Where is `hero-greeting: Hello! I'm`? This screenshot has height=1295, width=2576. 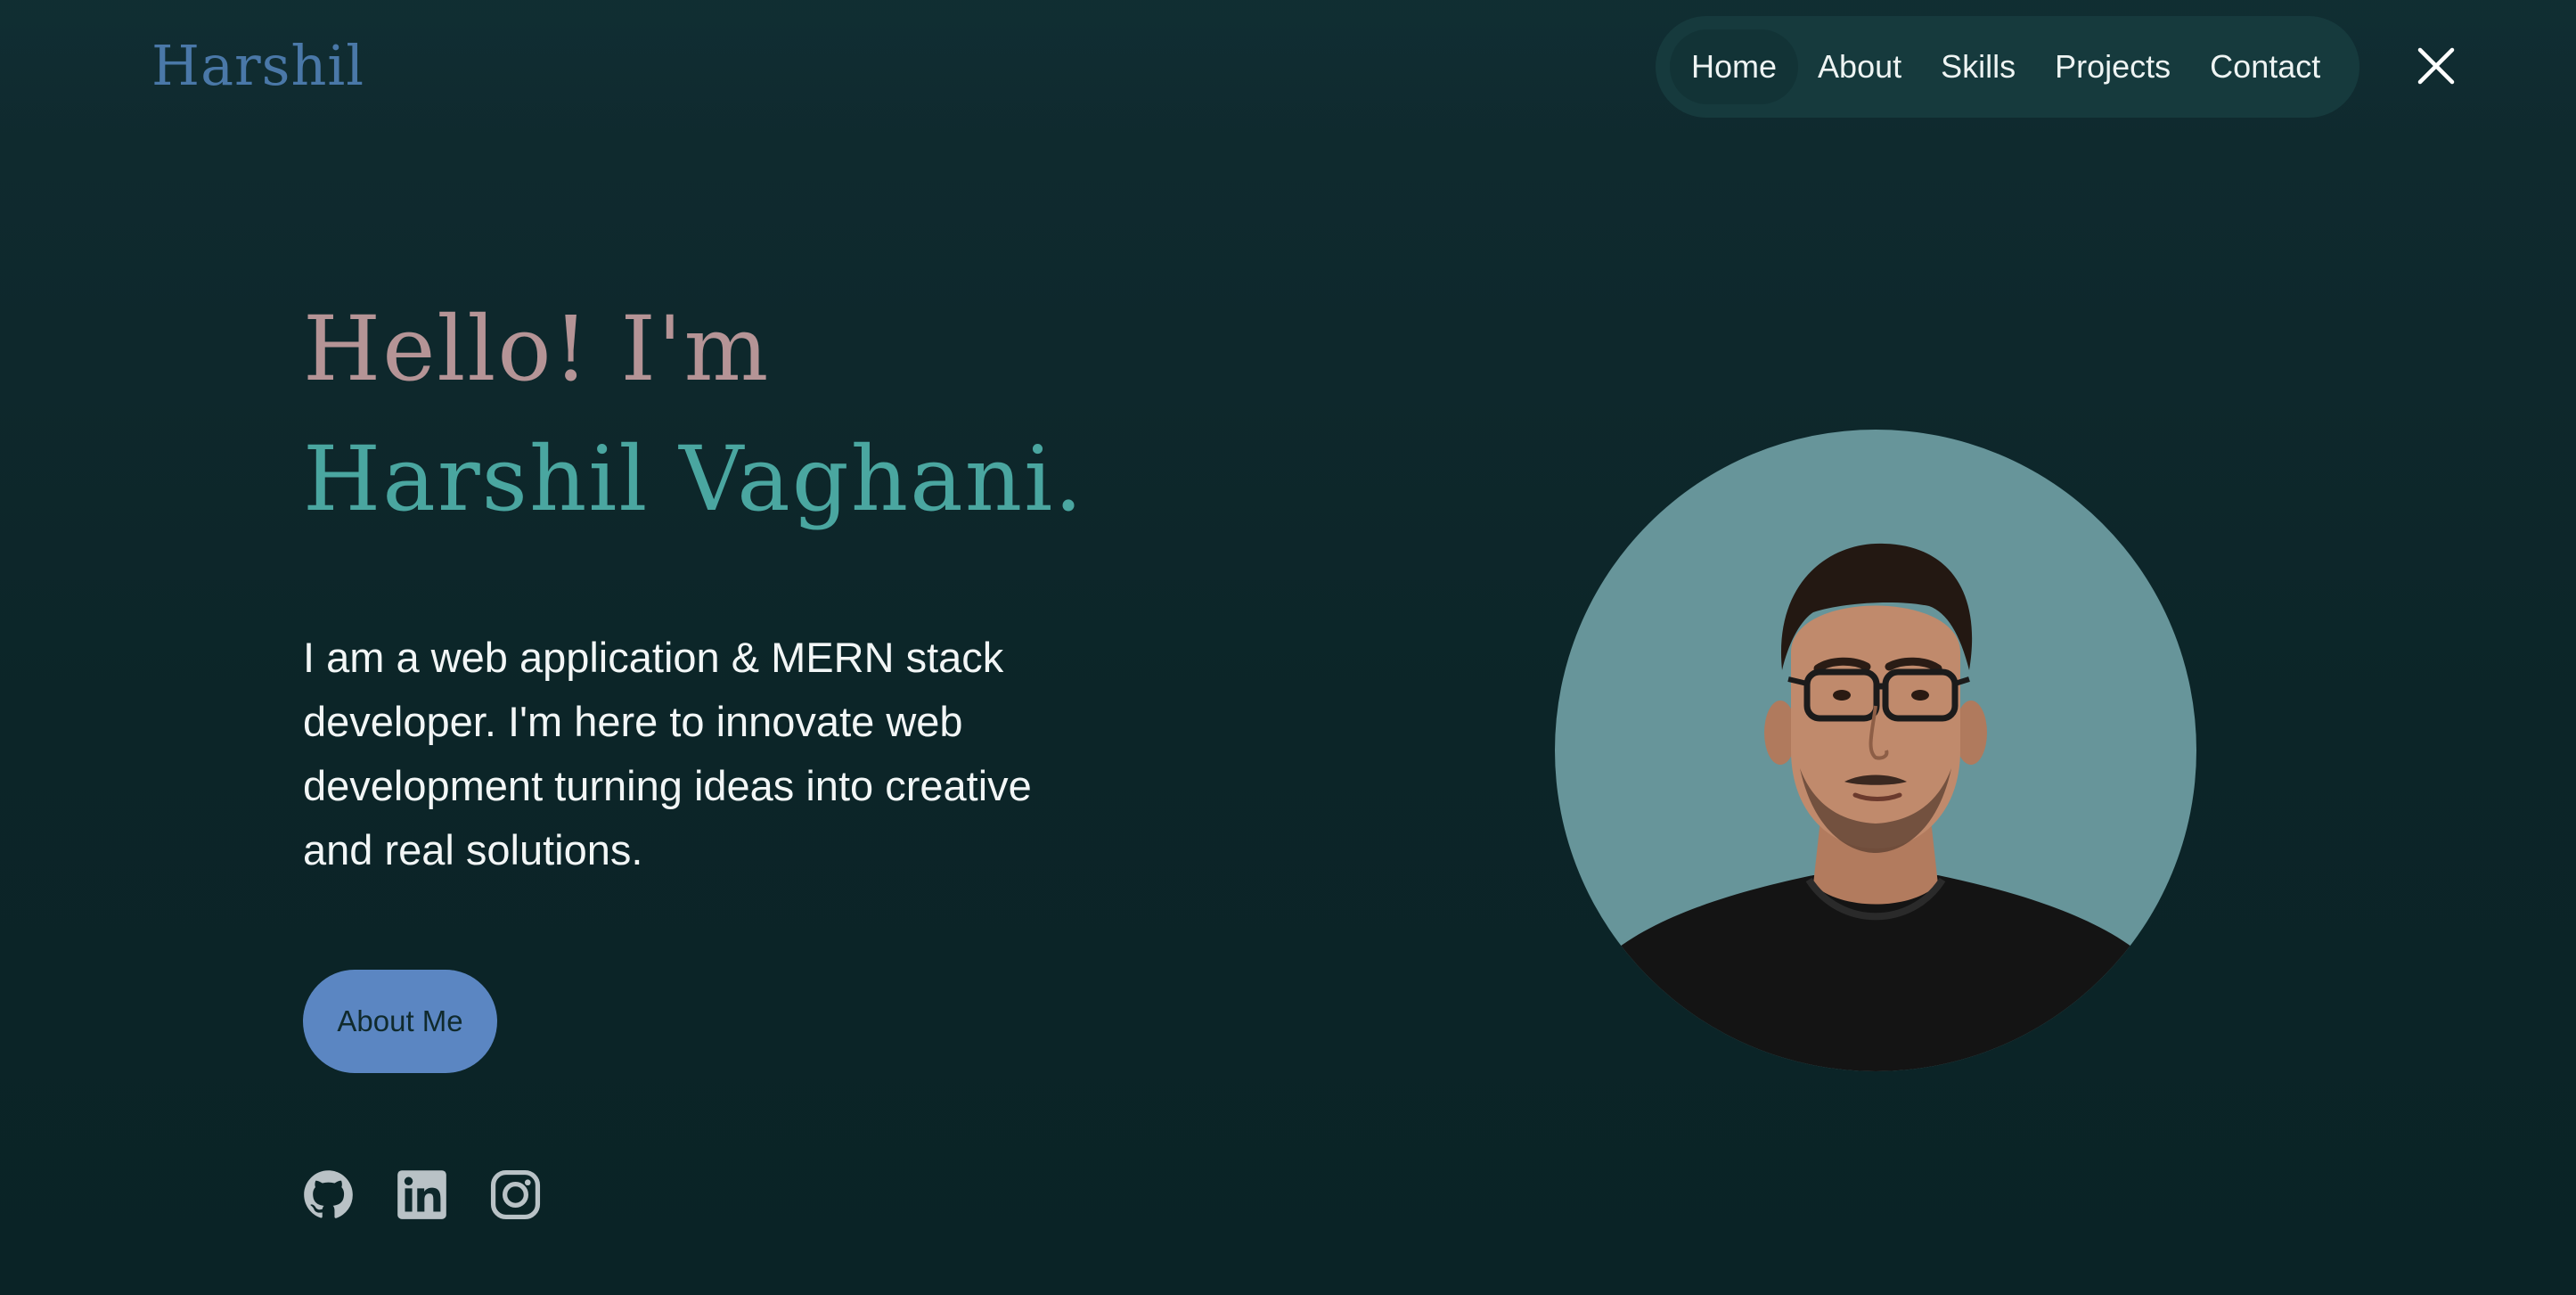
hero-greeting: Hello! I'm is located at coordinates (537, 349).